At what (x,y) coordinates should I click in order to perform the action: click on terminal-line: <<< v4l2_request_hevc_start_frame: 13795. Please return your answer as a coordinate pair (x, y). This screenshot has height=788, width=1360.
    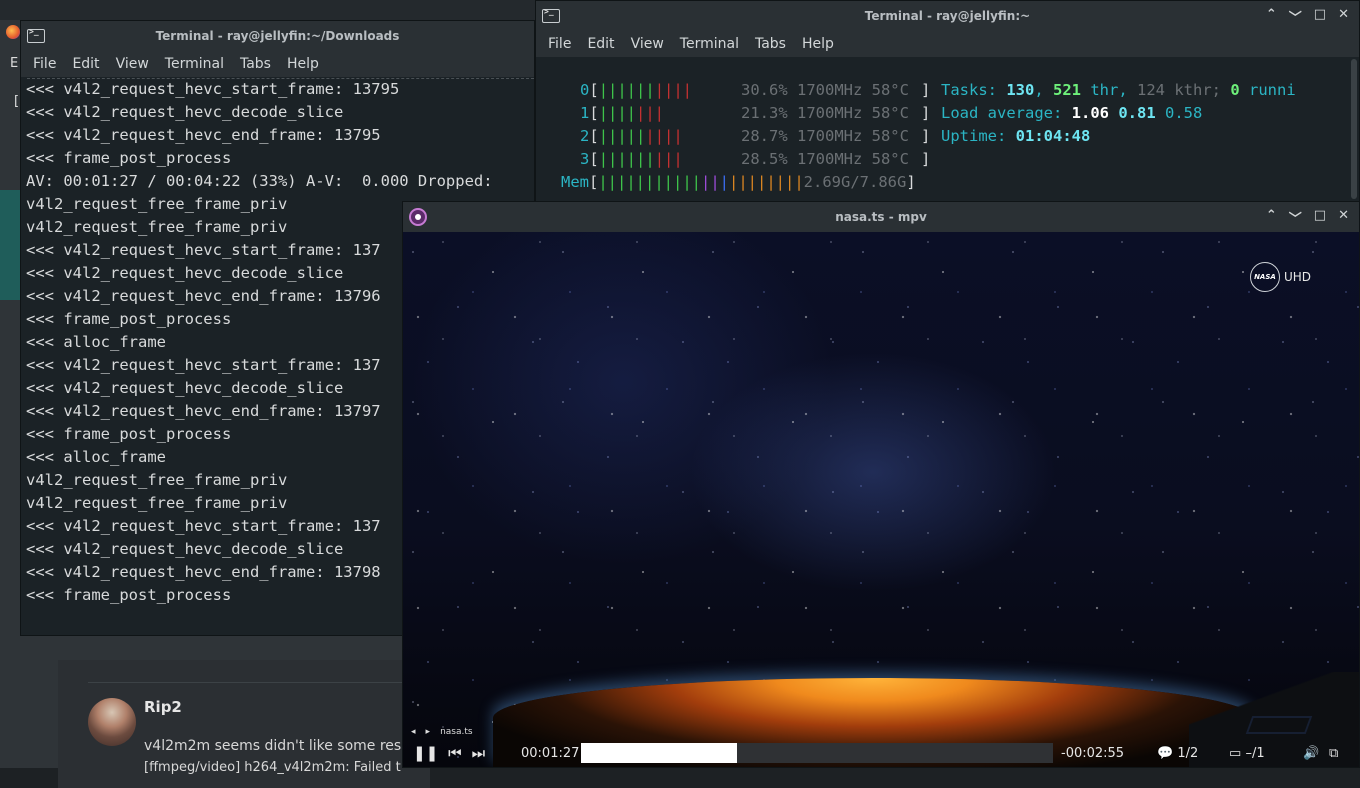
    Looking at the image, I should click on (280, 89).